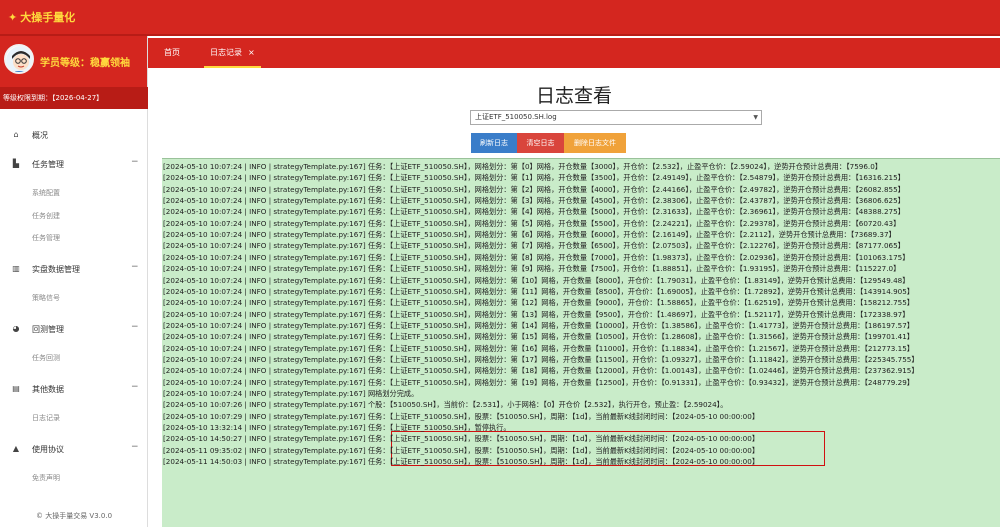 The image size is (1000, 527). I want to click on submenu-task-backtest: 任务回测, so click(46, 358).